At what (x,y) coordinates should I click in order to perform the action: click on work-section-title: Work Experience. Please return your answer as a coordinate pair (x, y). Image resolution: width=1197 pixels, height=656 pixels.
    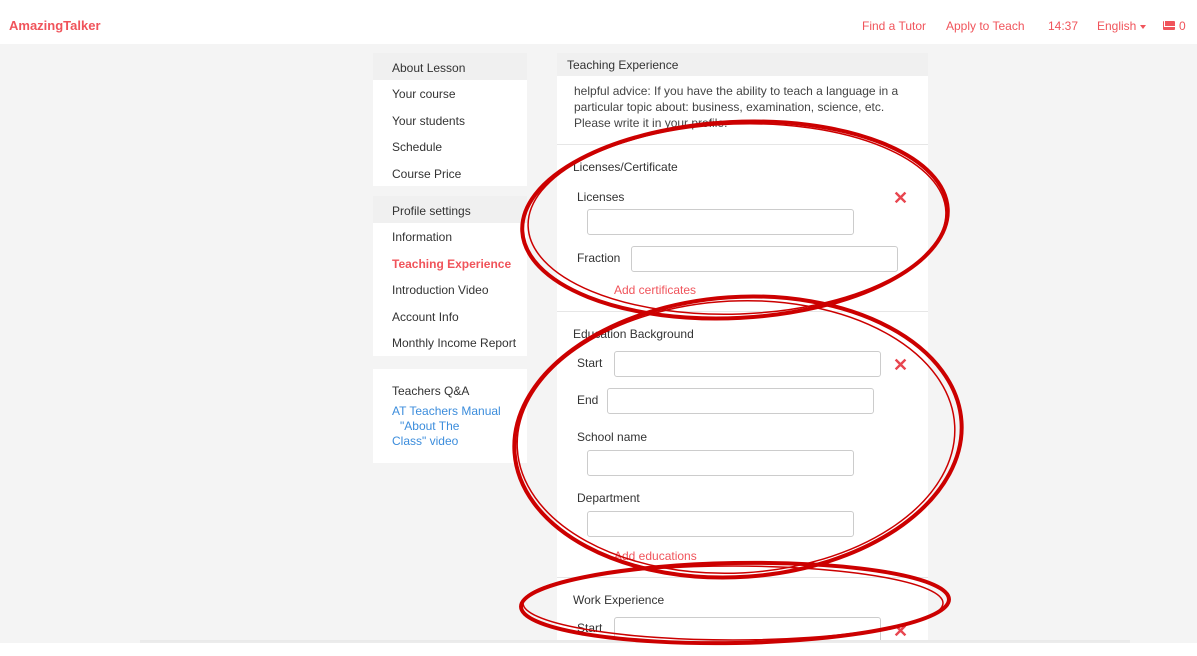
    Looking at the image, I should click on (619, 600).